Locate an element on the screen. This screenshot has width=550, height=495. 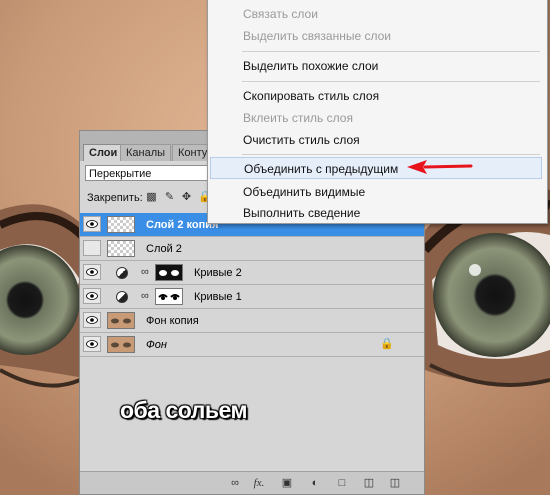
layer-row: Фон 🔒 is located at coordinates (252, 345).